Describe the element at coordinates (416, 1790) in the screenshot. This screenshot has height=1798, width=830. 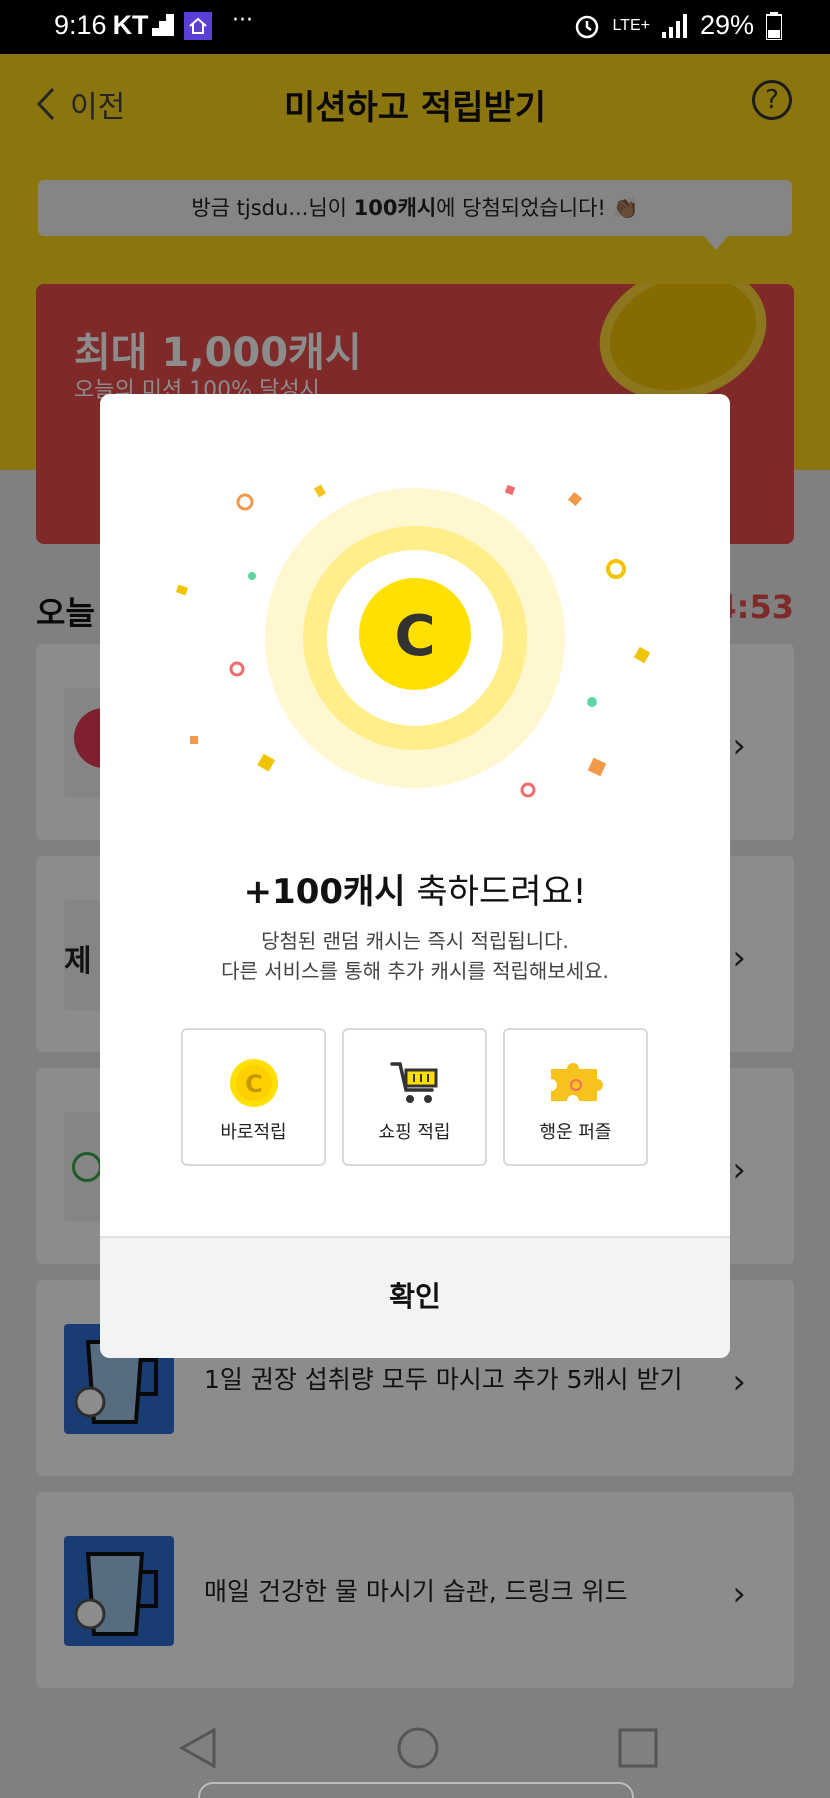
I see `gesture-pill` at that location.